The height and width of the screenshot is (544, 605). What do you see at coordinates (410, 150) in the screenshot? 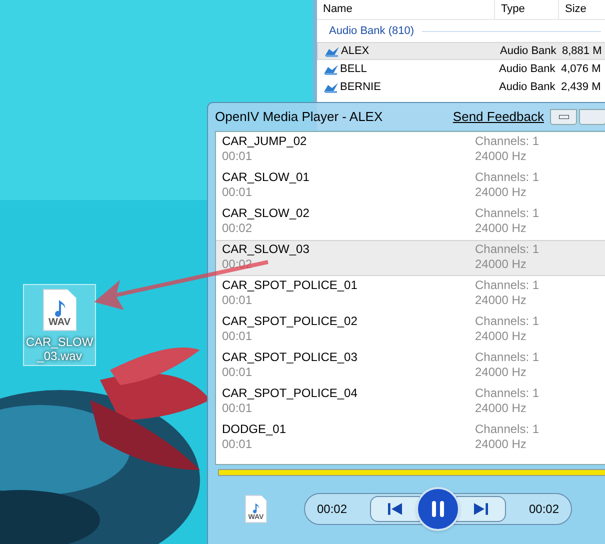
I see `track-row: CAR_JUMP_02 00:01 Channels: 1 24000 Hz` at bounding box center [410, 150].